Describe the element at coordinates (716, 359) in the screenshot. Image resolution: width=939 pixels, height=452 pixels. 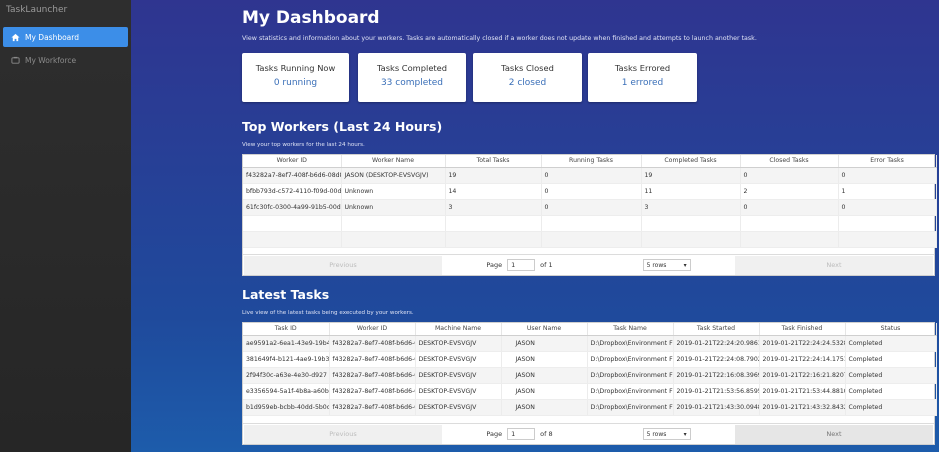
I see `cell: 2019-01-21T22:24:08.7902` at that location.